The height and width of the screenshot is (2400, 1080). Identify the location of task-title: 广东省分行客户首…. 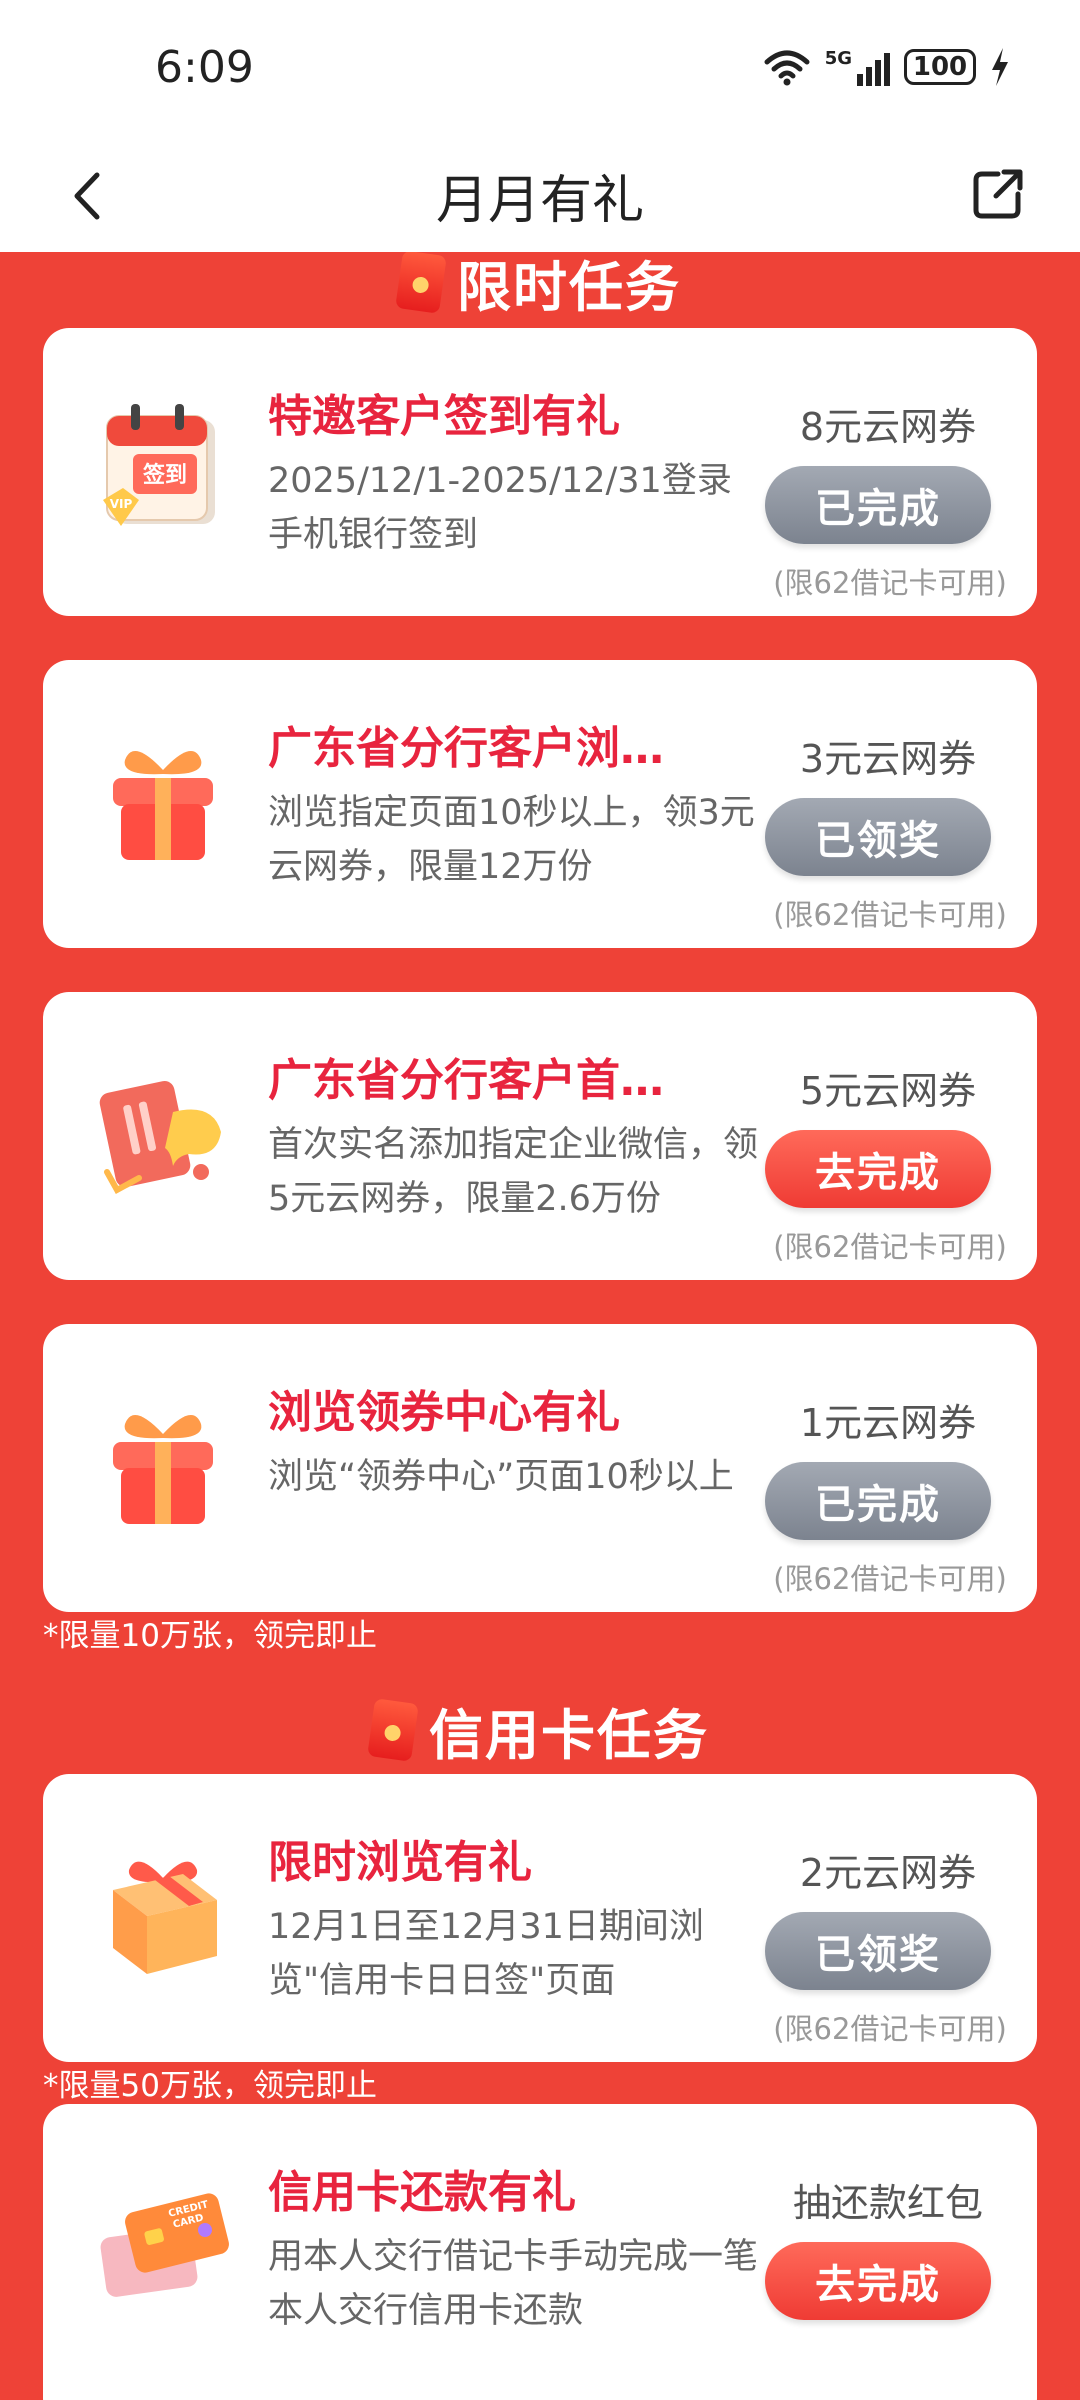
(466, 1080).